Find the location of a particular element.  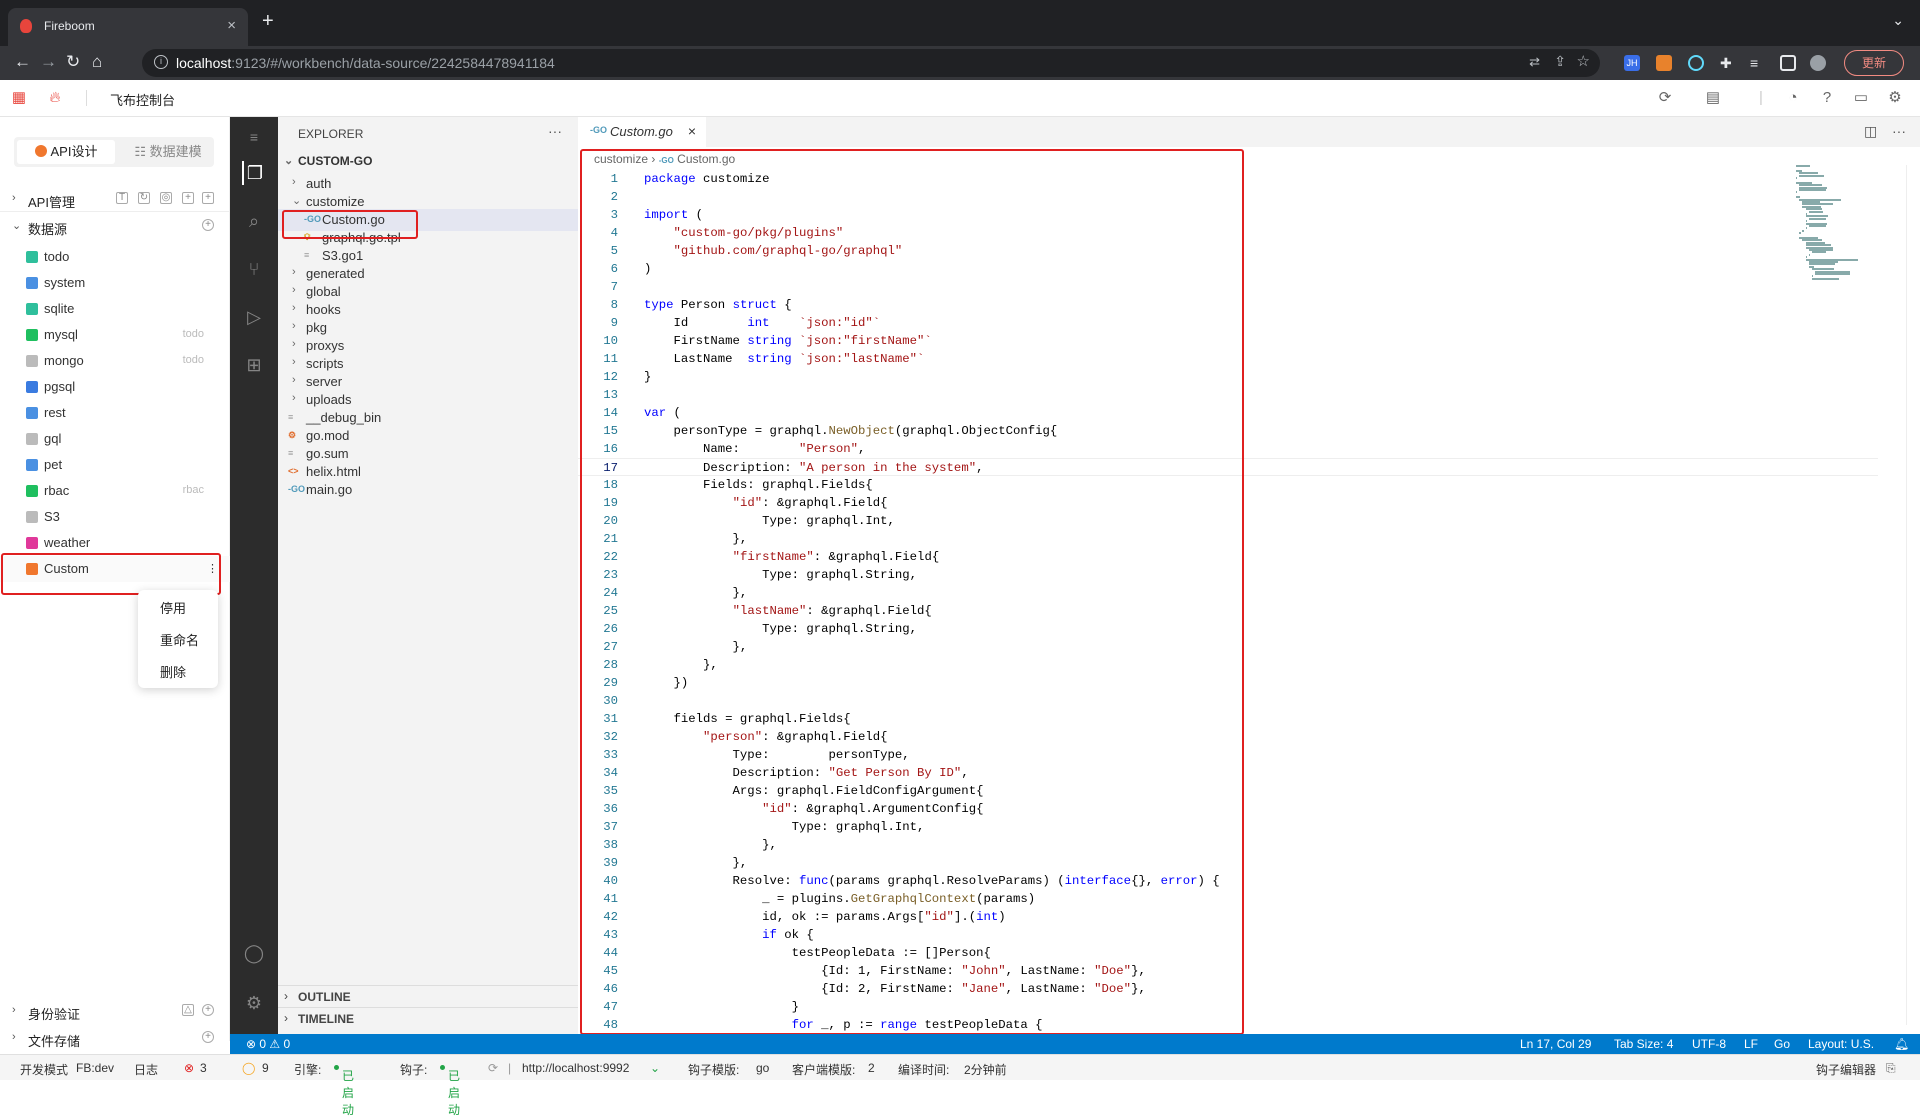

hook-status: 已启动 is located at coordinates (450, 1089).